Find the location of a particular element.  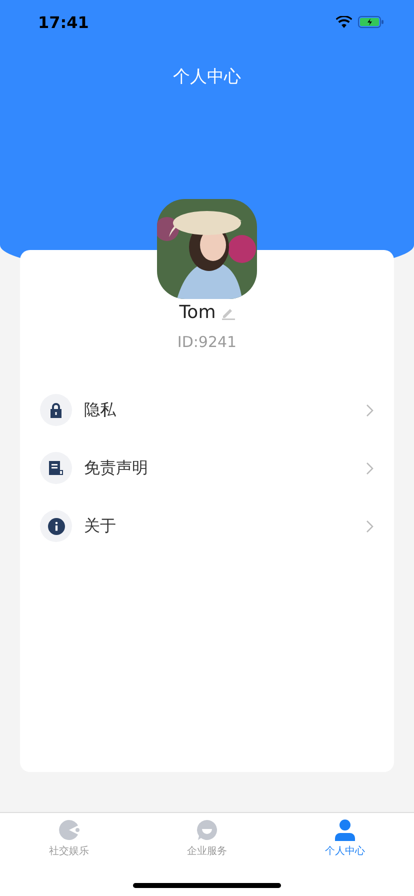

person-icon is located at coordinates (345, 829).